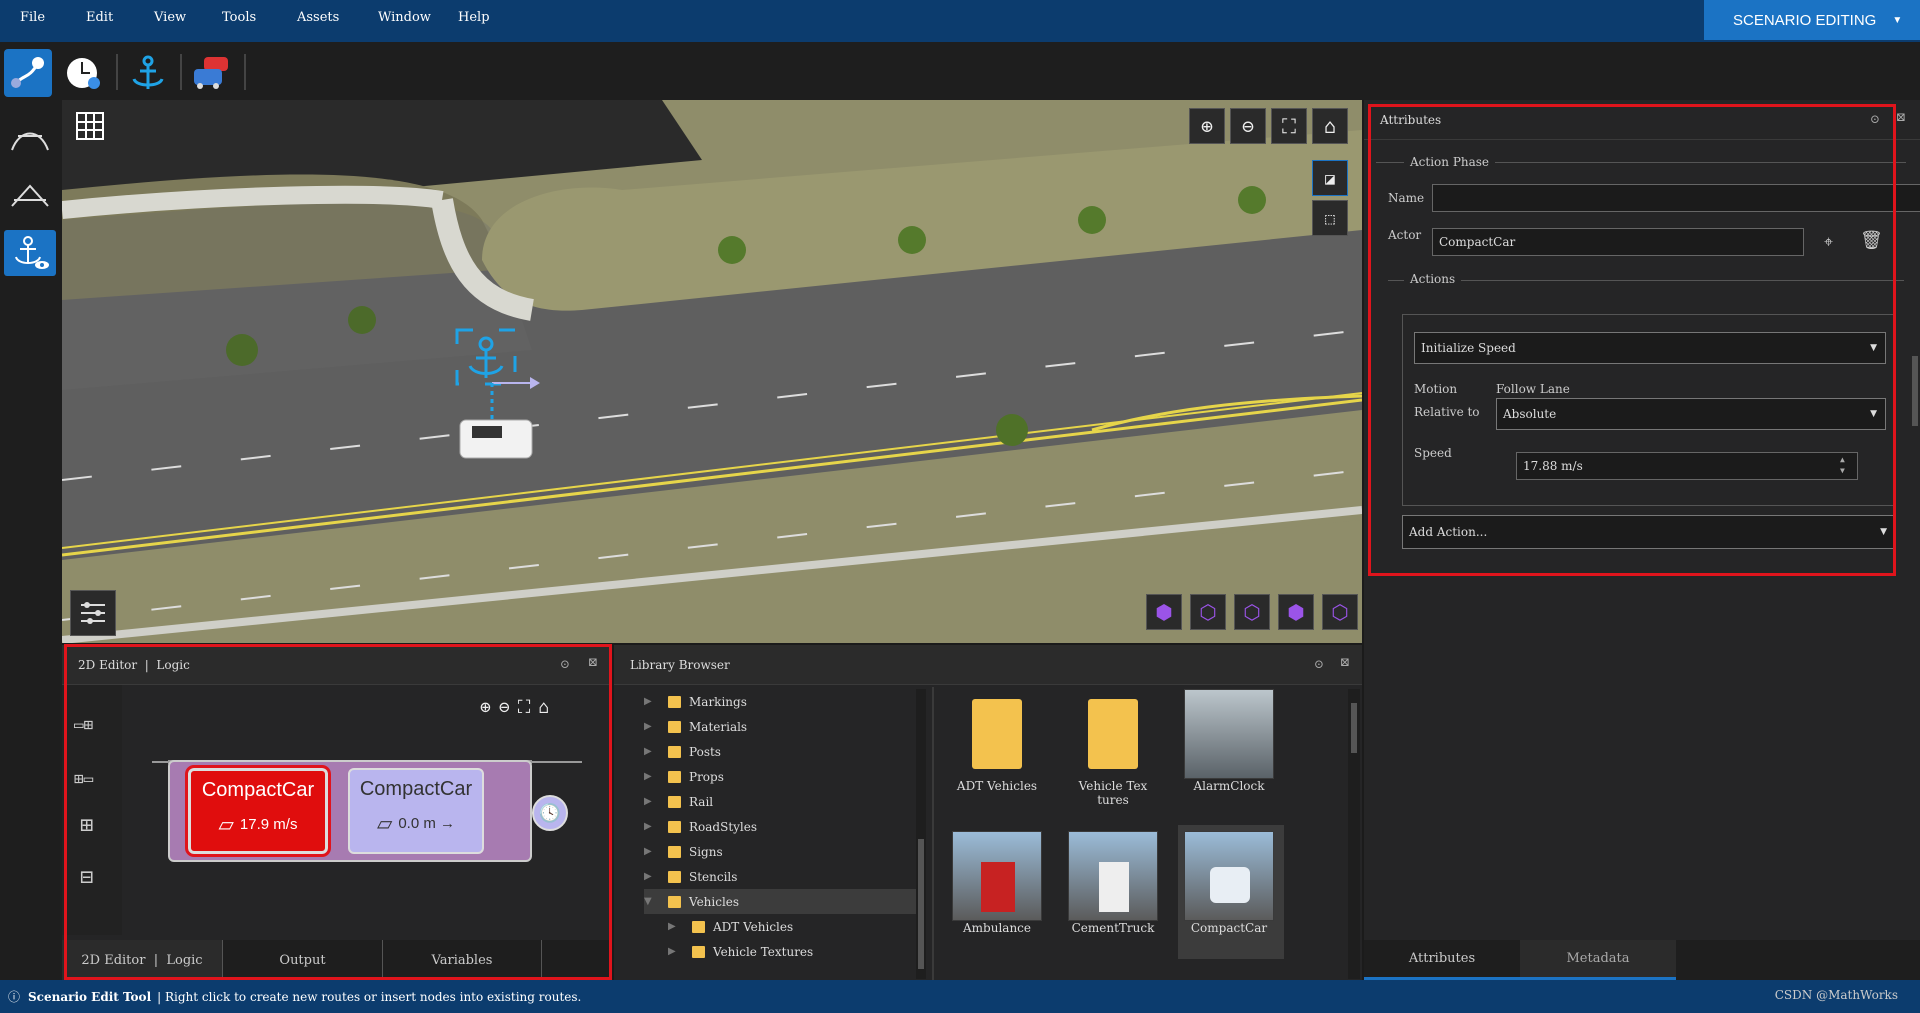  Describe the element at coordinates (1248, 126) in the screenshot. I see `zoom-out-button: ⊖` at that location.